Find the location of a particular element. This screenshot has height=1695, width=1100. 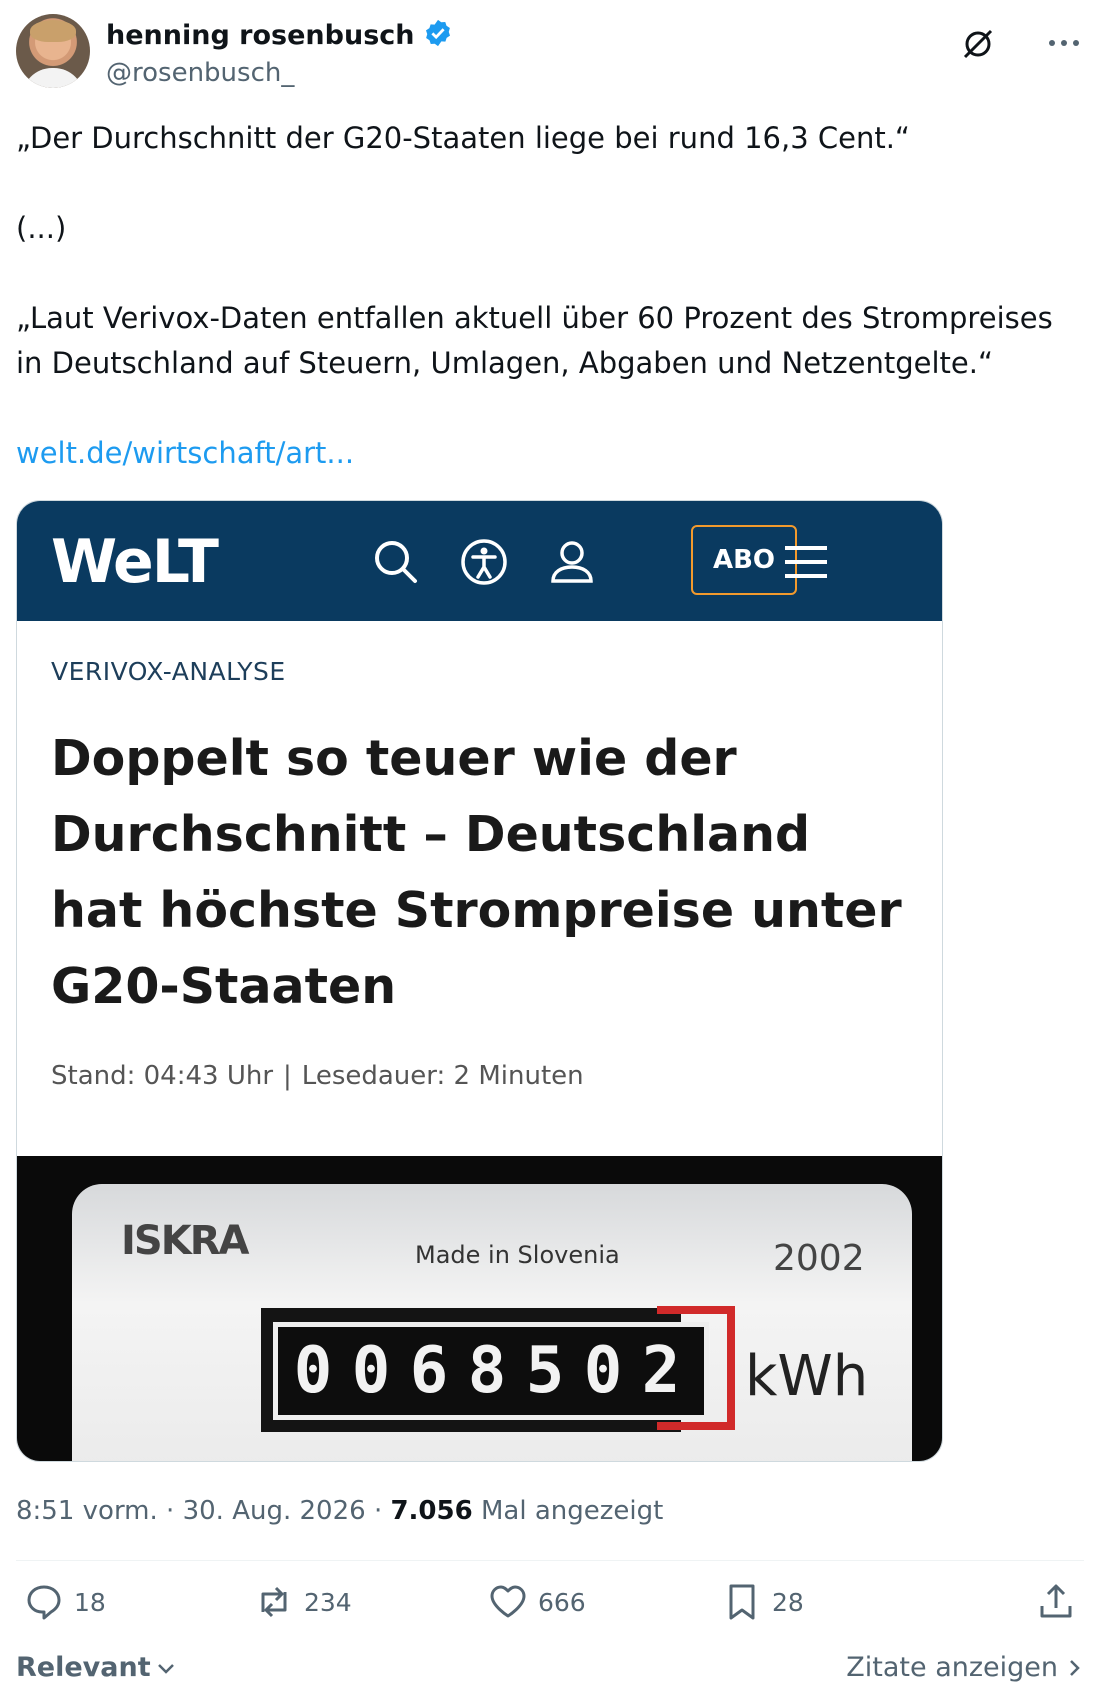

tweet-time: 8:51 vorm. is located at coordinates (87, 1511).